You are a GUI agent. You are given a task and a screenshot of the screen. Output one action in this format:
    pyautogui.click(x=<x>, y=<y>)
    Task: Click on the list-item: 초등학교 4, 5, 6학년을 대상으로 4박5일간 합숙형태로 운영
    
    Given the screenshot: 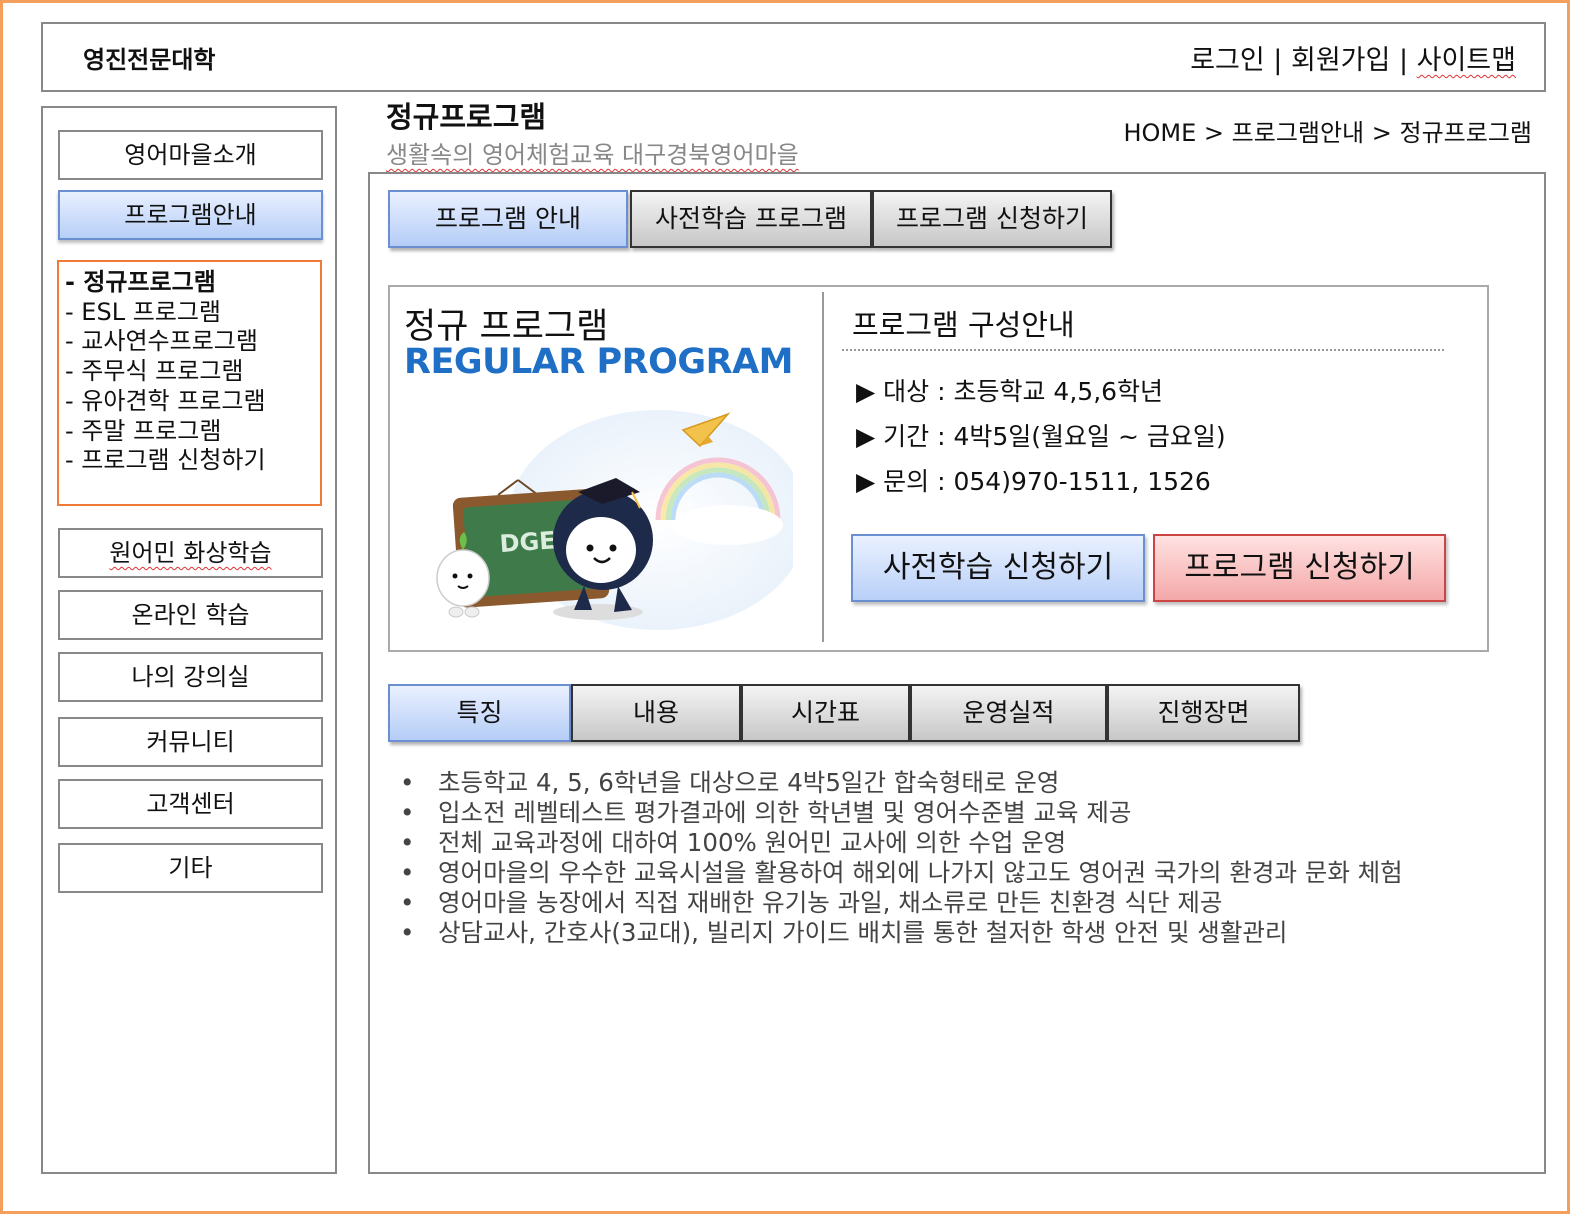 What is the action you would take?
    pyautogui.click(x=900, y=783)
    